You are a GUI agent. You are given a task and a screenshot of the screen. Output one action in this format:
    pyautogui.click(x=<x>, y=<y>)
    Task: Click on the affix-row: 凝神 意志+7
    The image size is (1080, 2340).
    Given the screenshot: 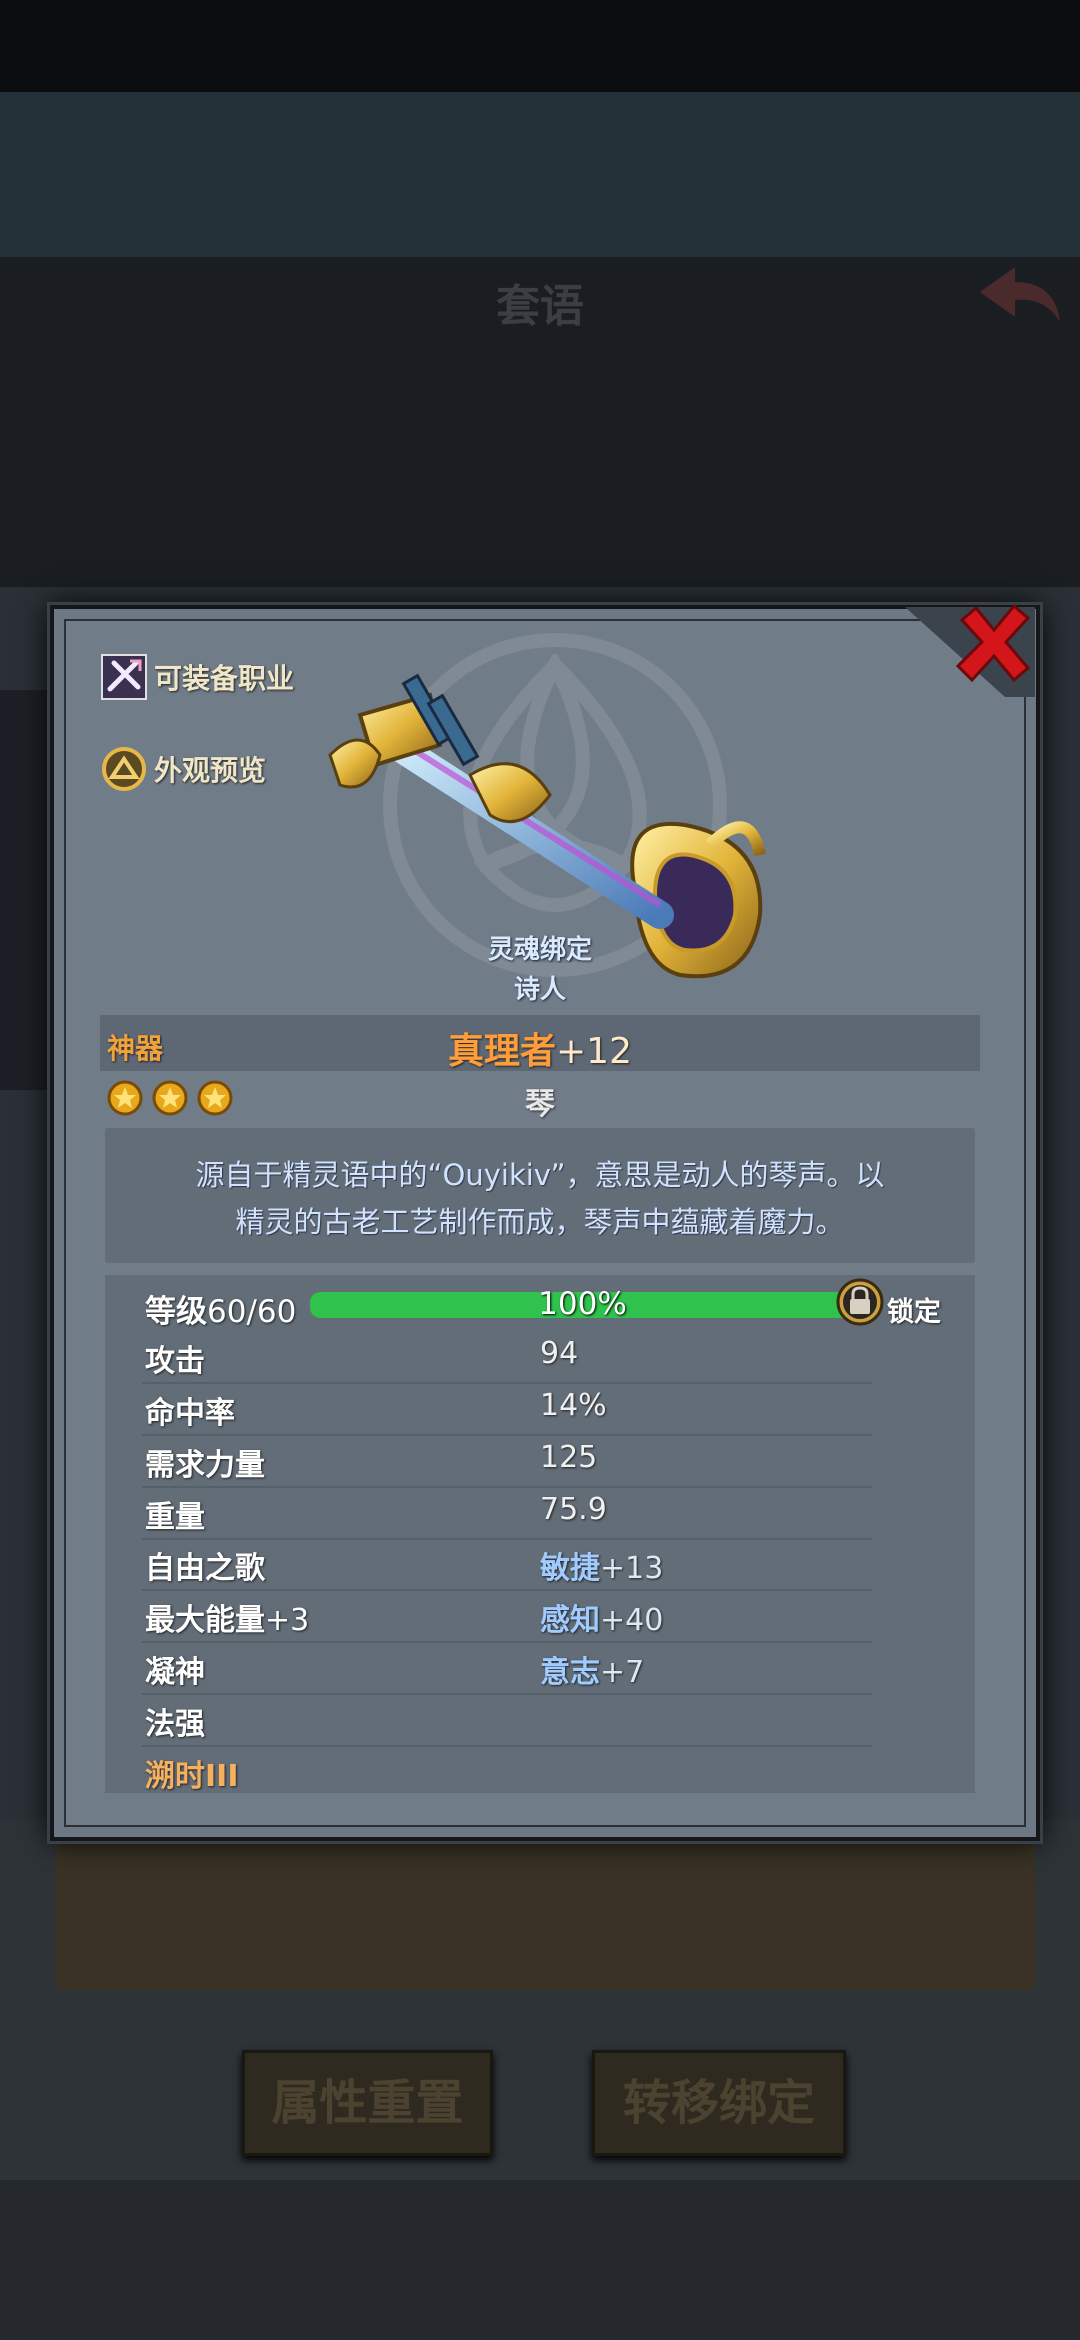 What is the action you would take?
    pyautogui.click(x=507, y=1668)
    